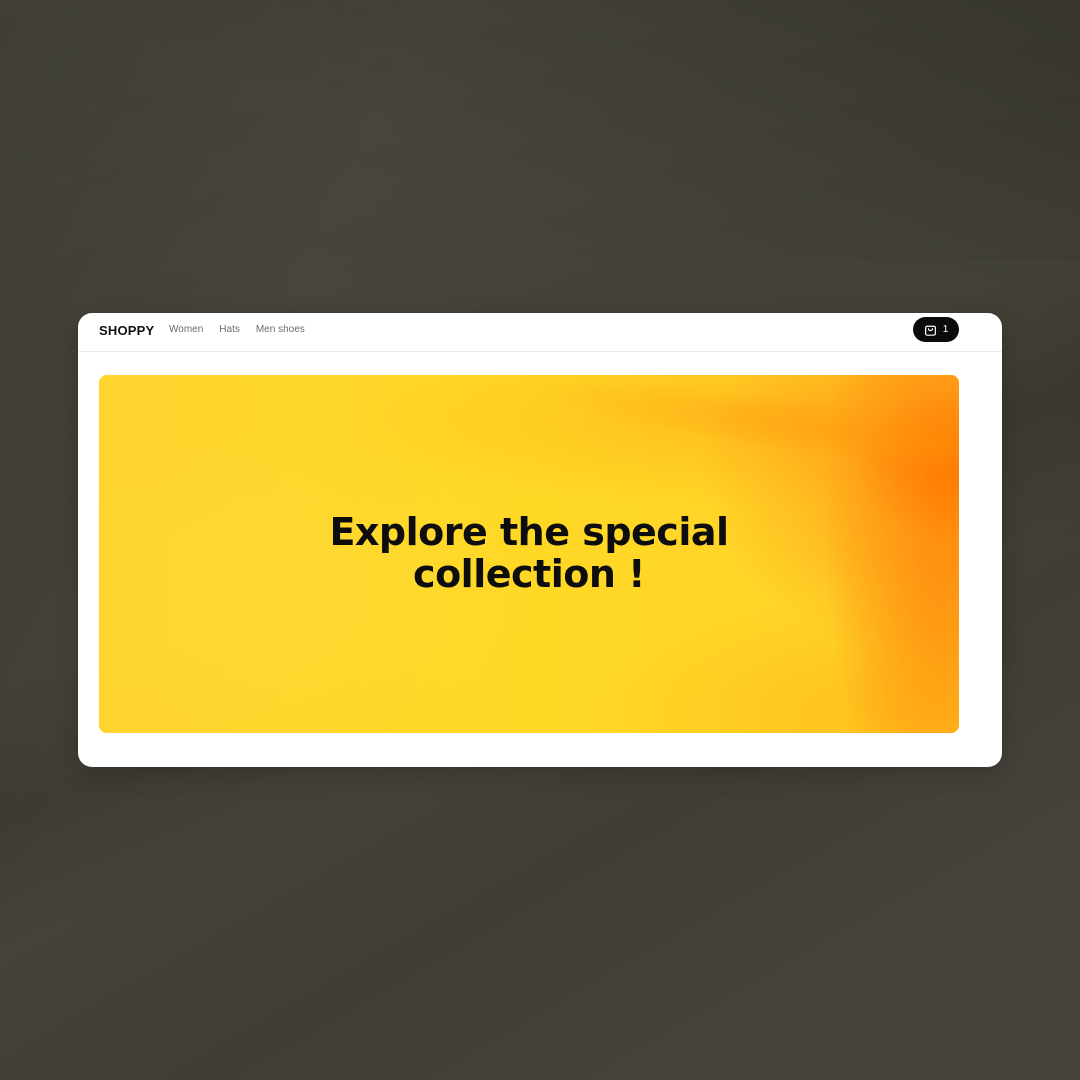  I want to click on brand-logo: SHOPPY, so click(126, 330).